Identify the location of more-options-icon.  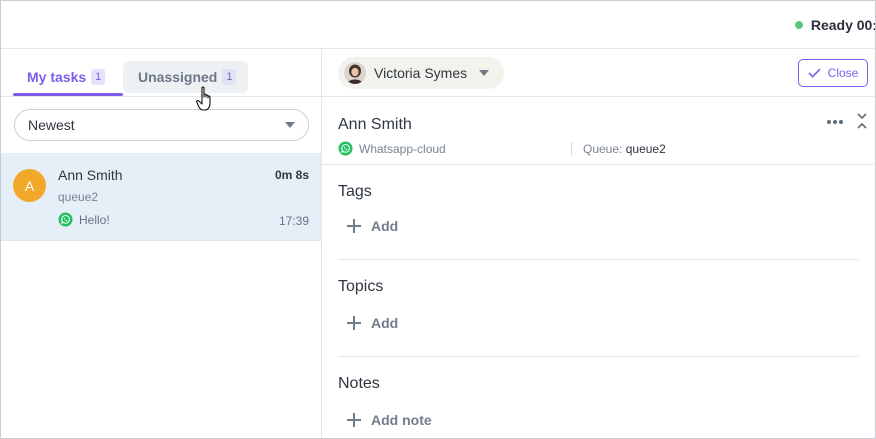
(835, 122).